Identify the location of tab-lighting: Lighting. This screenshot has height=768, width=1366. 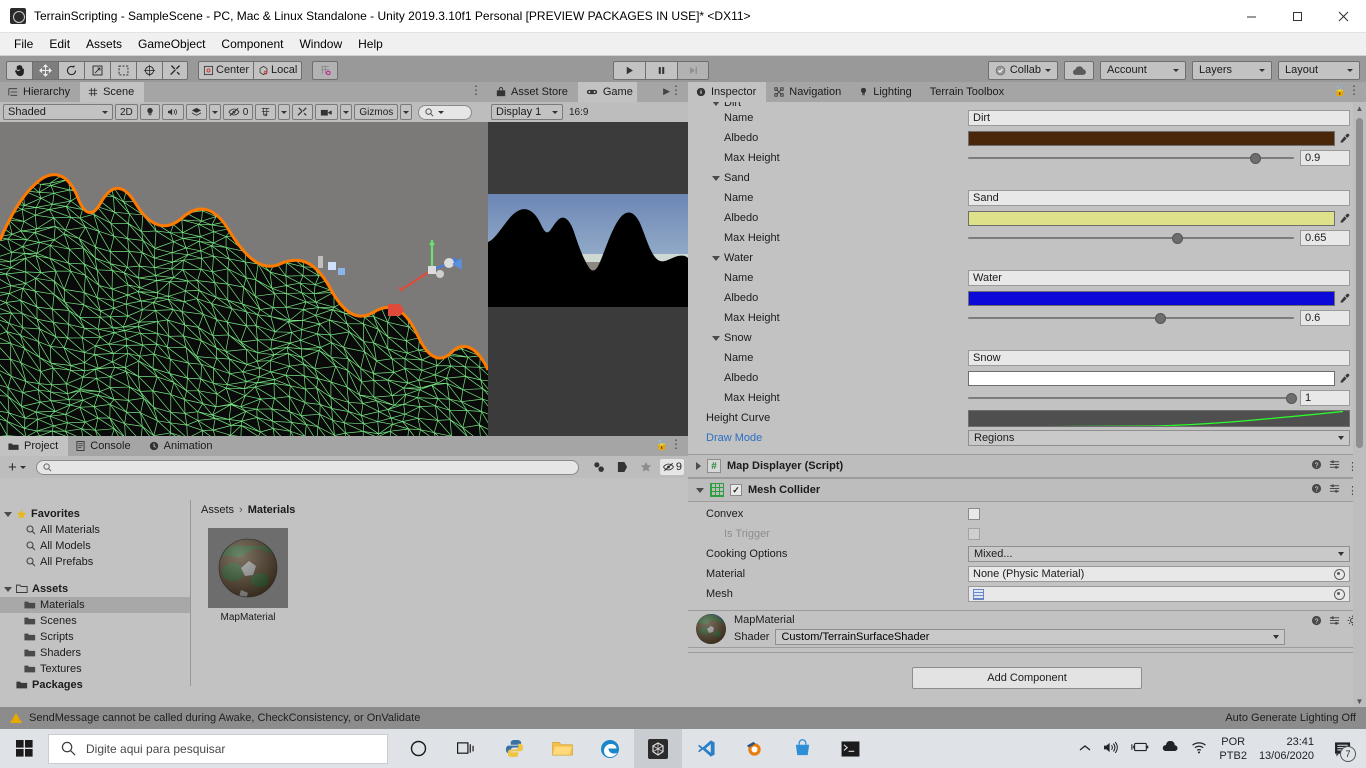
(886, 92).